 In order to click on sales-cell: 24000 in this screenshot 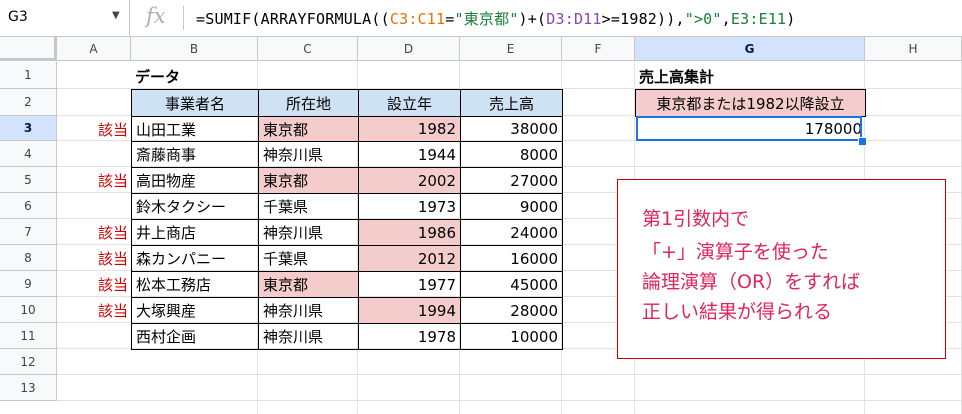, I will do `click(511, 232)`.